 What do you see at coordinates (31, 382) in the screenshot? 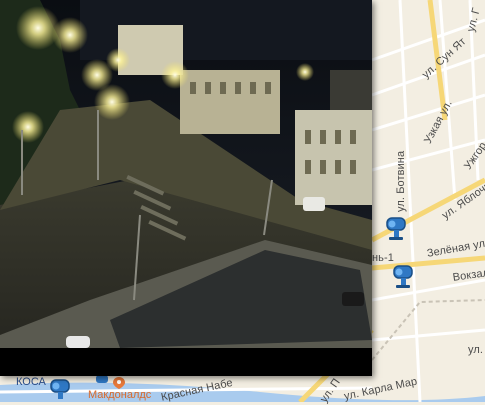
I see `place-label-kosa: КОСА` at bounding box center [31, 382].